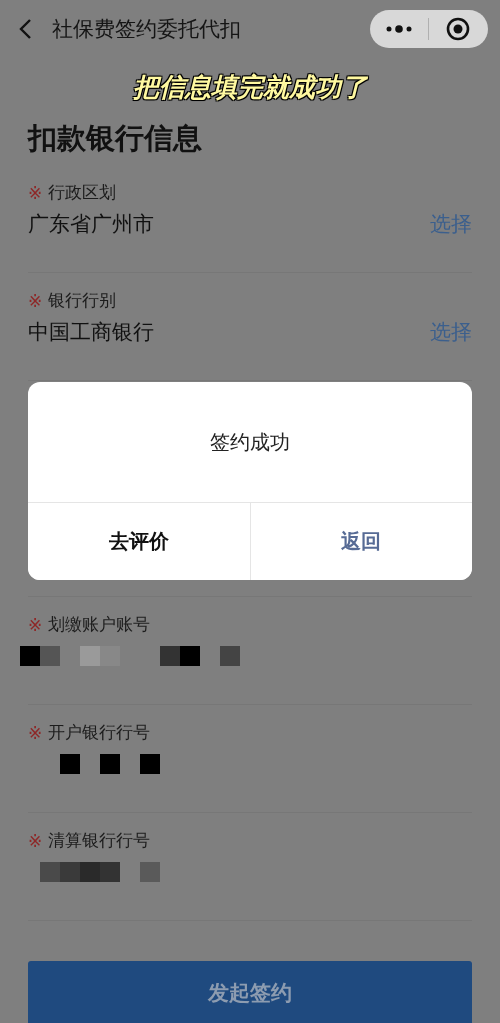 This screenshot has width=500, height=1023. What do you see at coordinates (147, 29) in the screenshot?
I see `page-title: 社保费签约委托代扣` at bounding box center [147, 29].